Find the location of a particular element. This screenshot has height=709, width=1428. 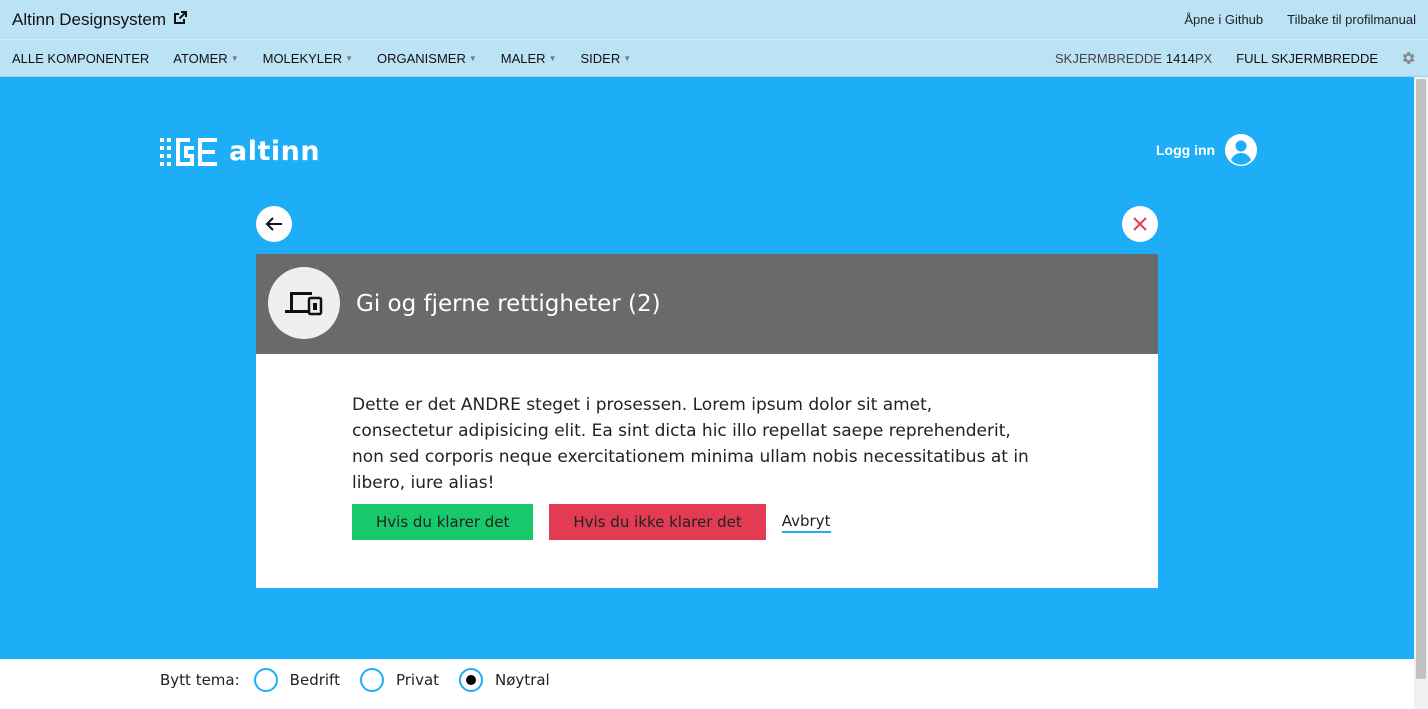

screen-width-label: SKJERMBREDDE is located at coordinates (1108, 58).